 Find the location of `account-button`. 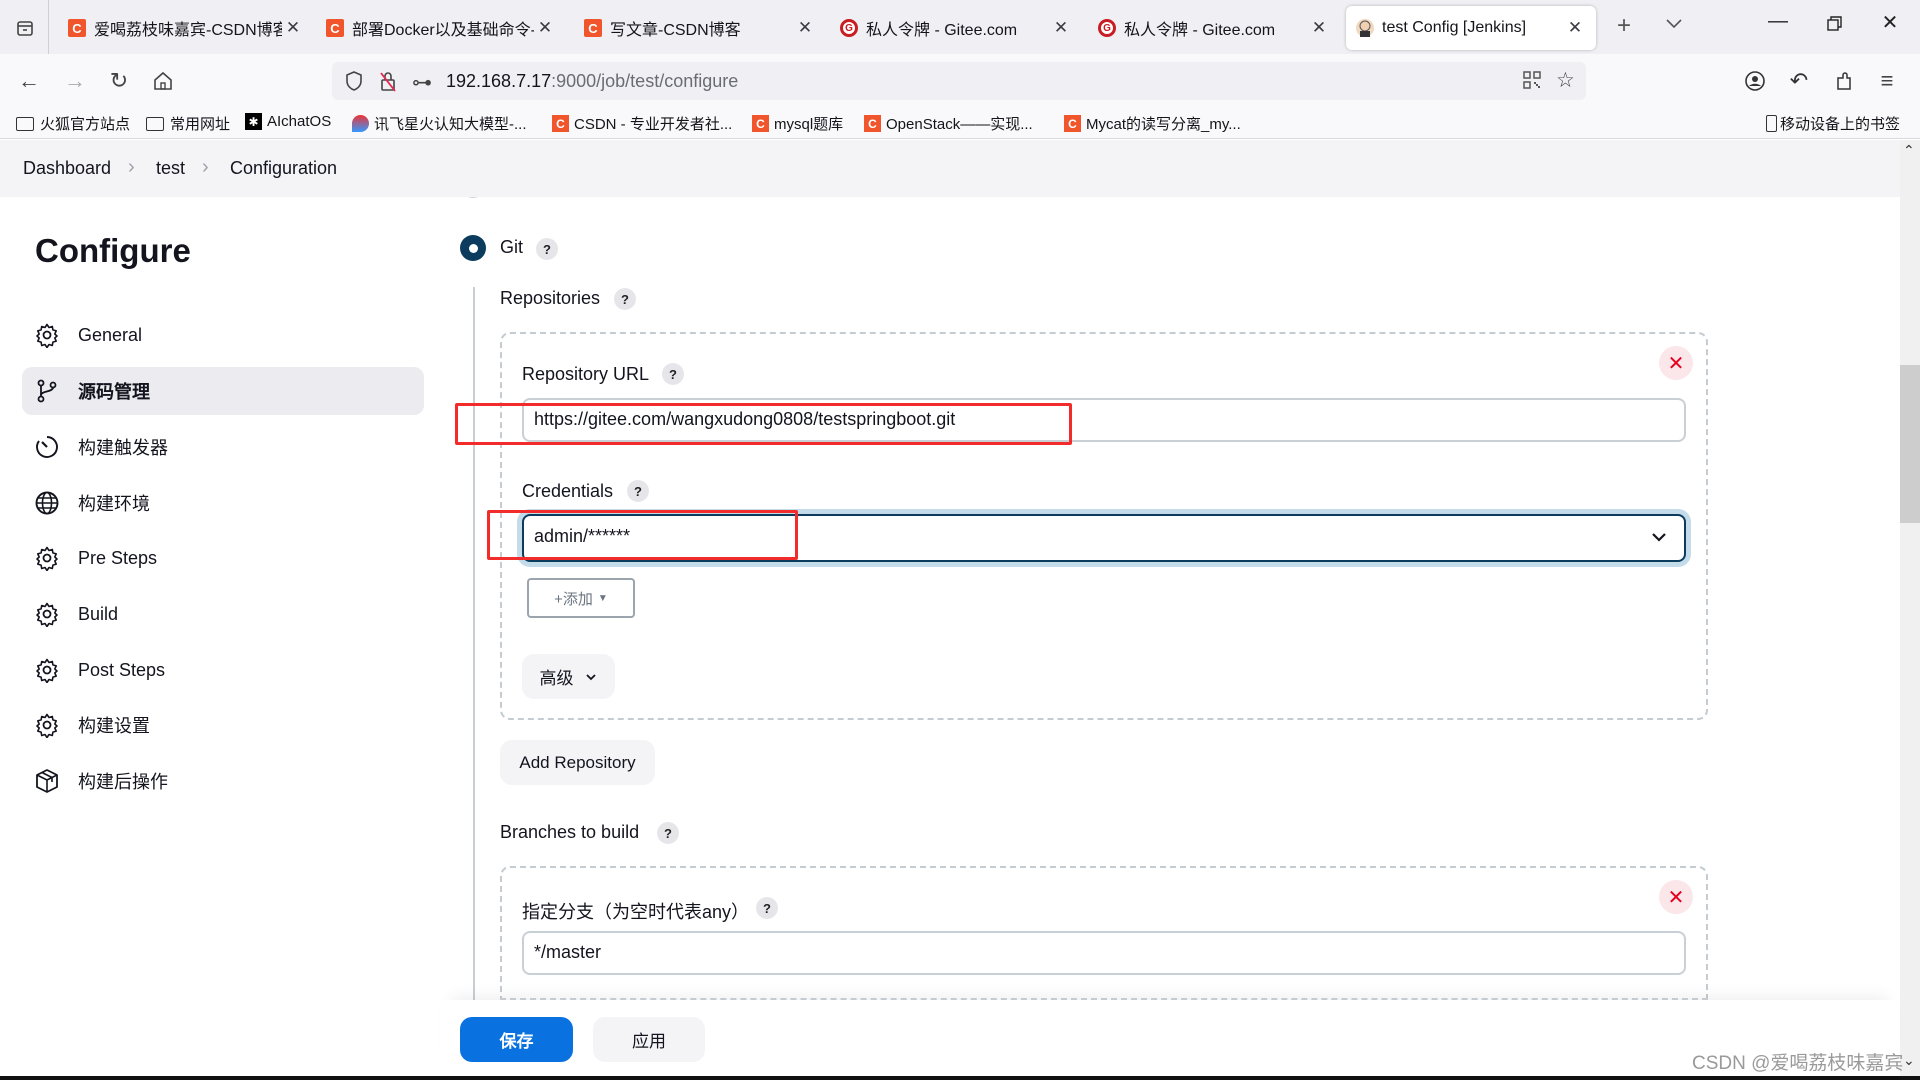

account-button is located at coordinates (1755, 81).